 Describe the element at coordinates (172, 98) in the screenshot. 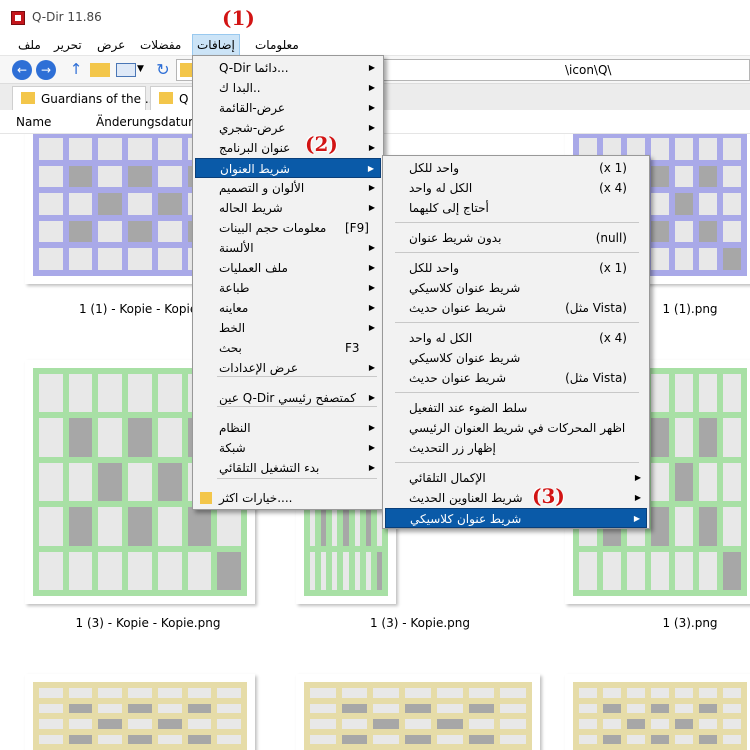

I see `tab-q: Q` at that location.